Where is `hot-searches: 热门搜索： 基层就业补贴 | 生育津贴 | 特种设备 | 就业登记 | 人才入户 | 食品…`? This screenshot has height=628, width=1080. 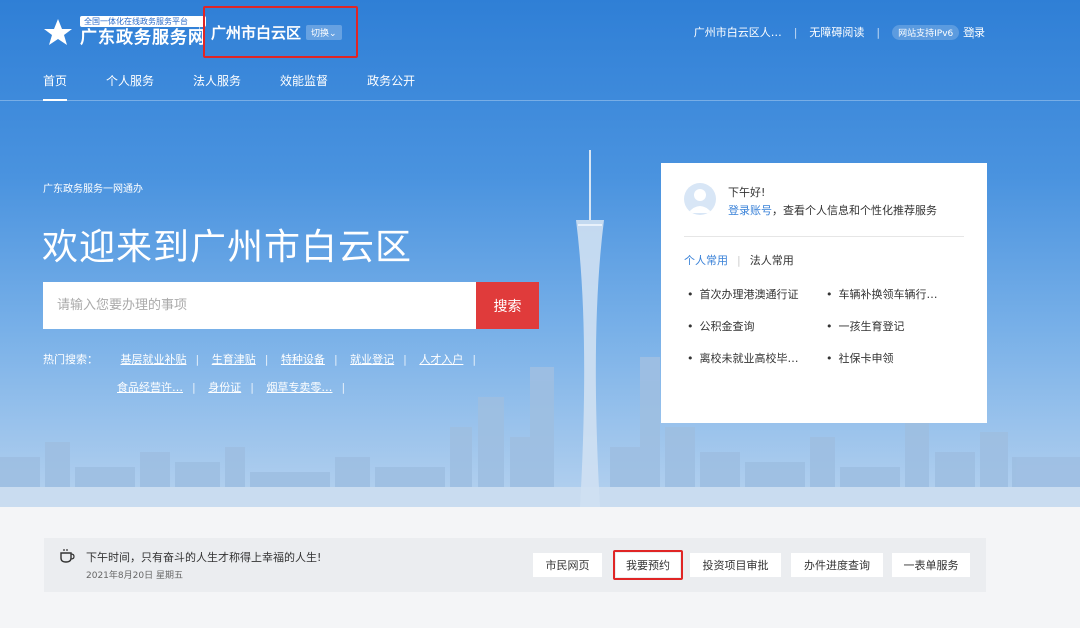
hot-searches: 热门搜索： 基层就业补贴 | 生育津贴 | 特种设备 | 就业登记 | 人才入户 | 食品… is located at coordinates (283, 374).